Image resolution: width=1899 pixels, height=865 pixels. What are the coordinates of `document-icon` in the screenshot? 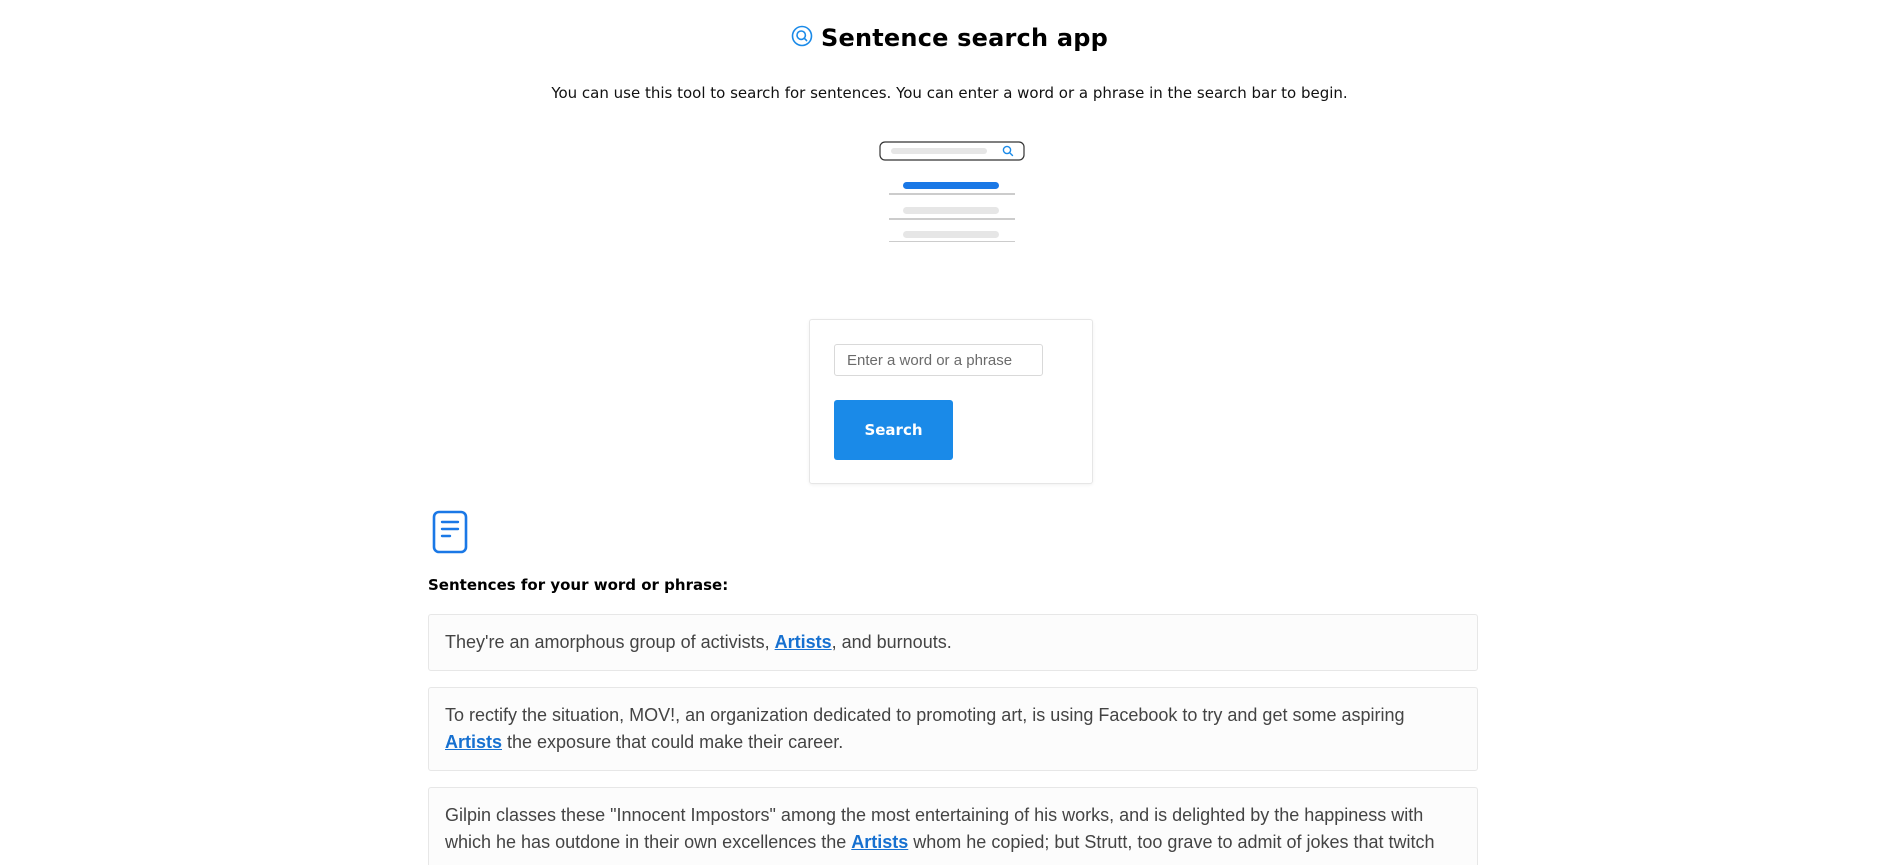 It's located at (450, 532).